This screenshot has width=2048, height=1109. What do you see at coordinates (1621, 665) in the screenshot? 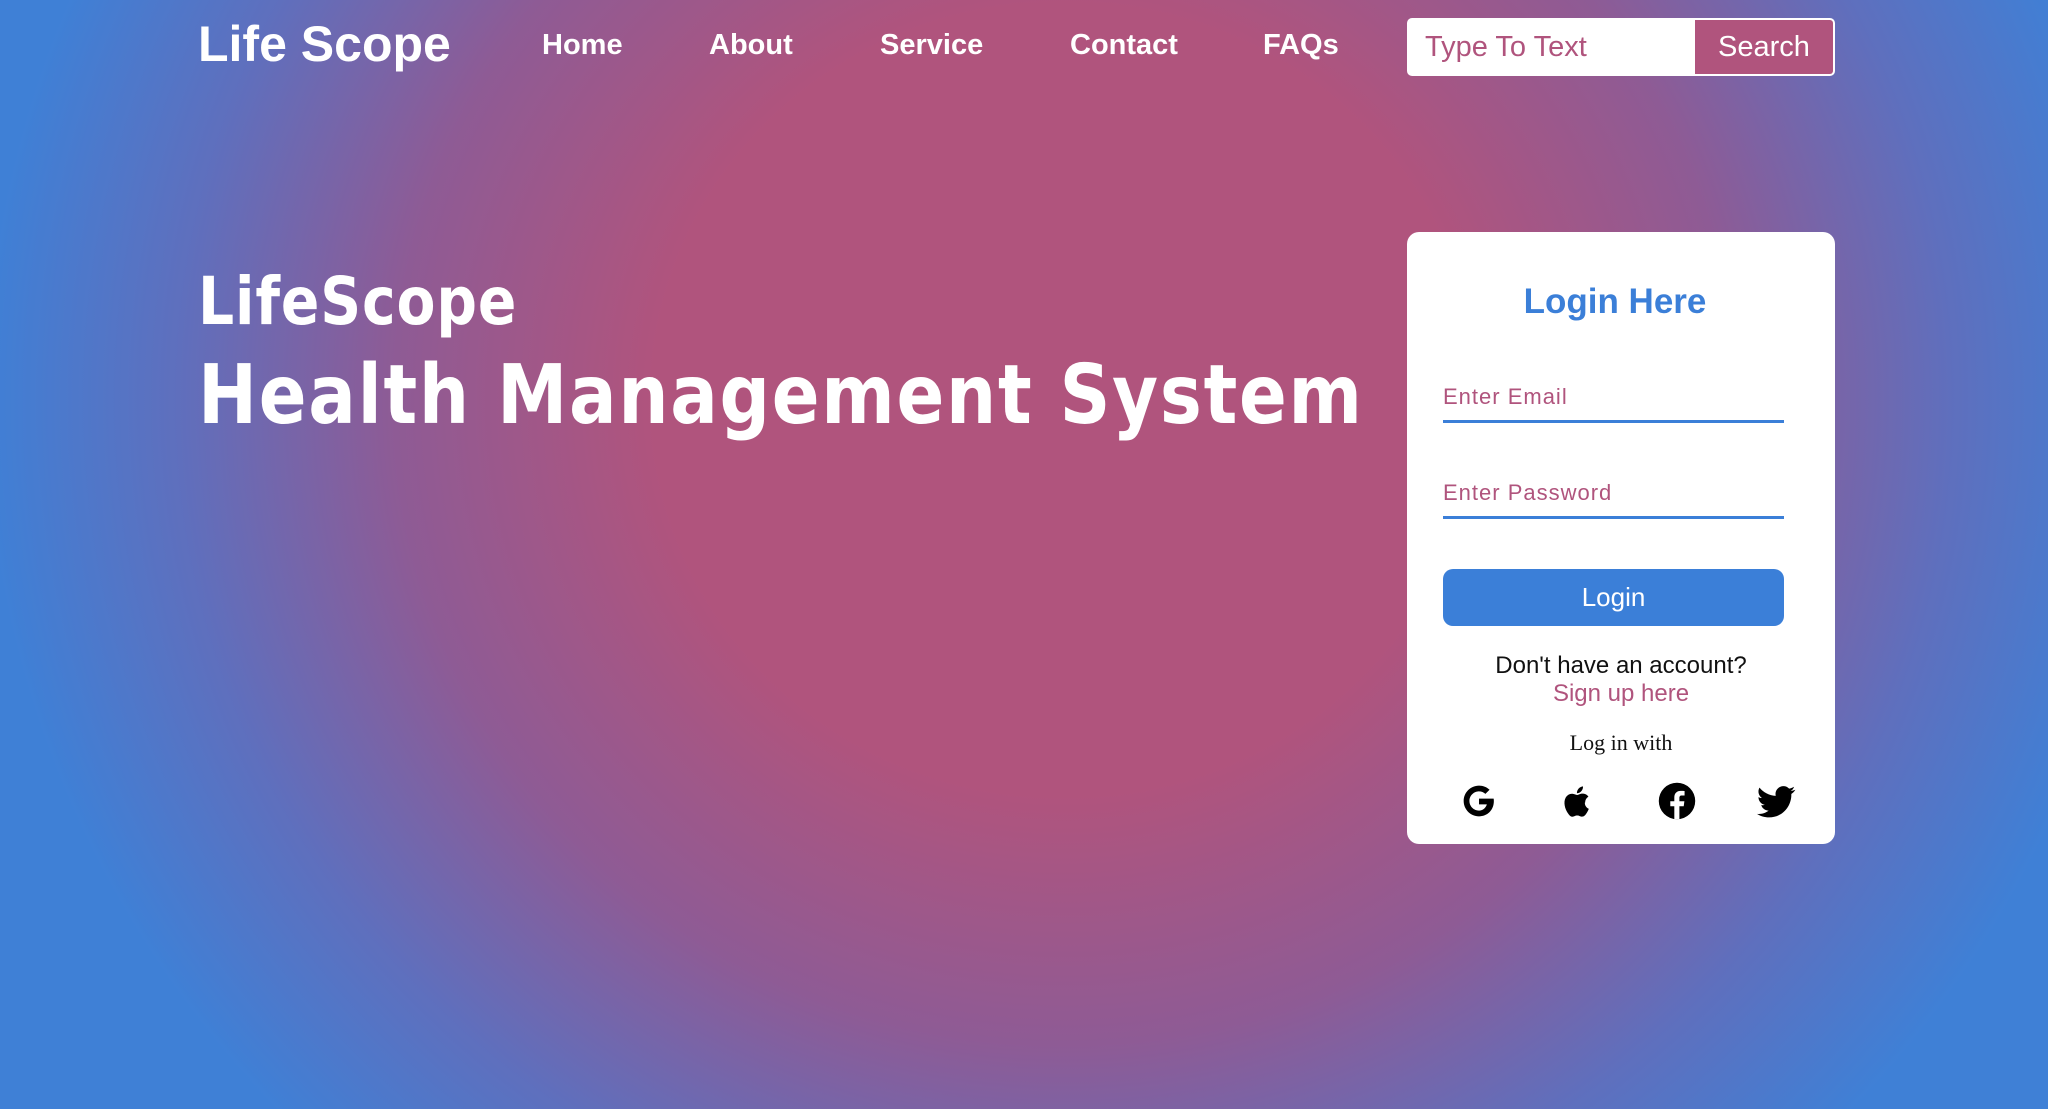
I see `no-account-text: Don't have an account?` at bounding box center [1621, 665].